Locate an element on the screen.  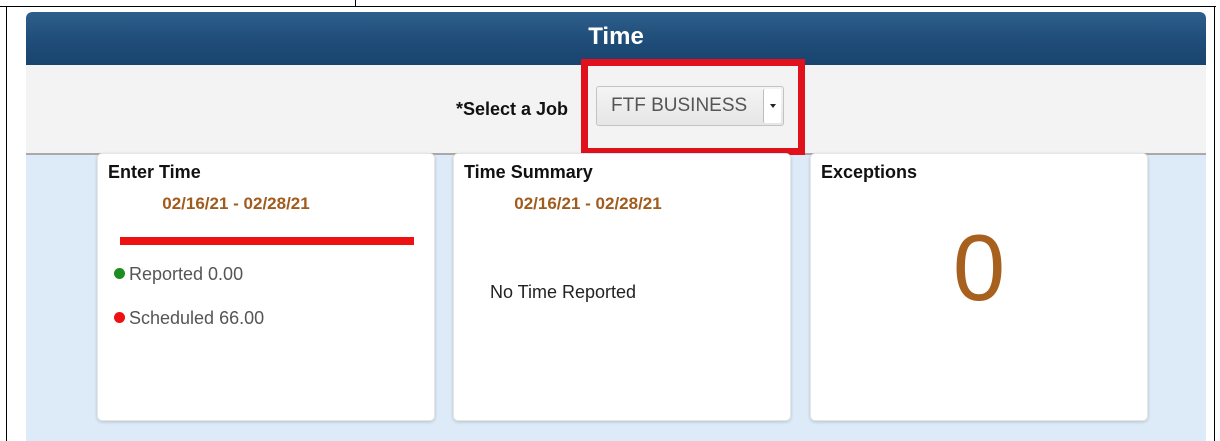
red-dot-icon is located at coordinates (119, 317).